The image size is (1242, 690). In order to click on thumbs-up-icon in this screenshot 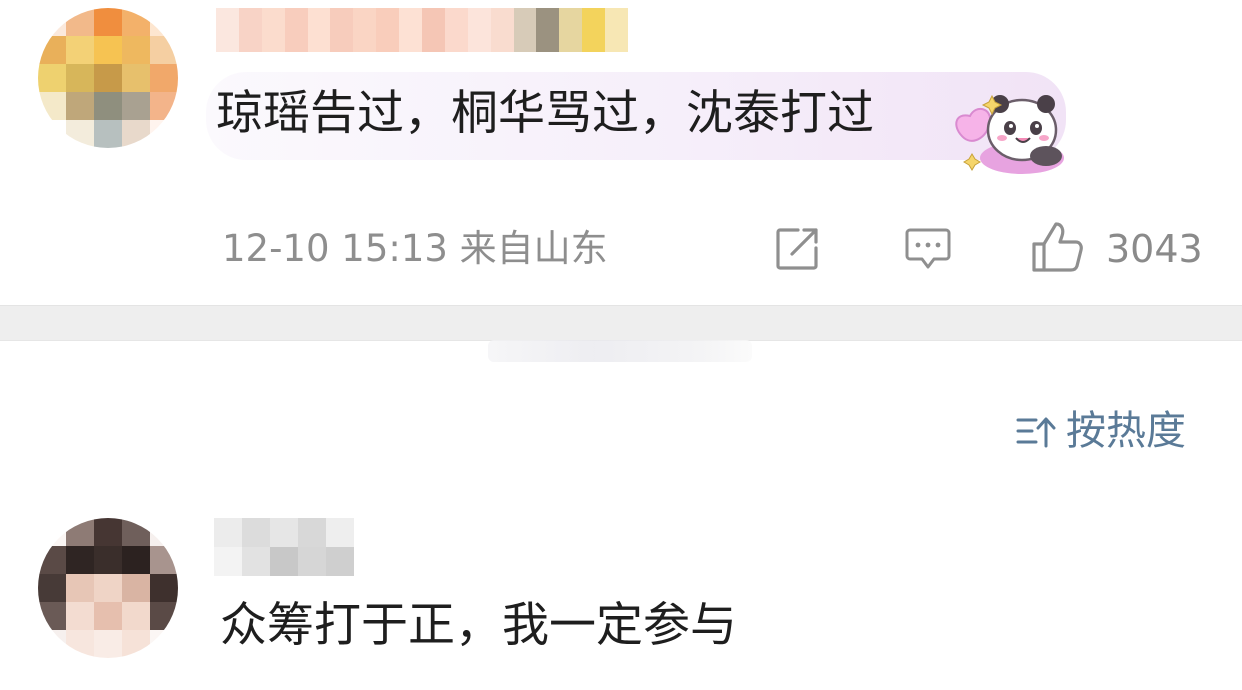, I will do `click(1057, 247)`.